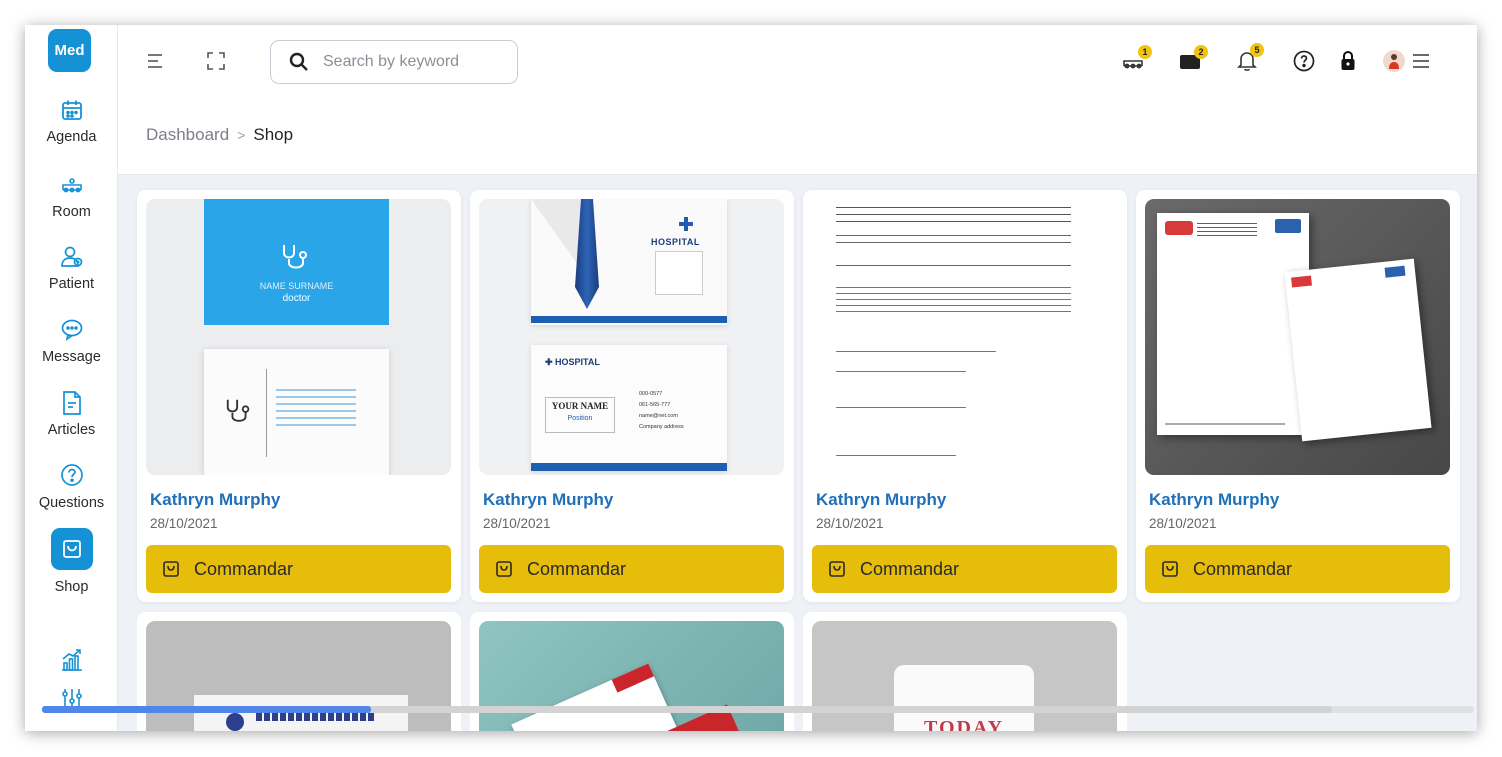 Image resolution: width=1502 pixels, height=757 pixels. I want to click on sidebar-item-message: Message, so click(71, 341).